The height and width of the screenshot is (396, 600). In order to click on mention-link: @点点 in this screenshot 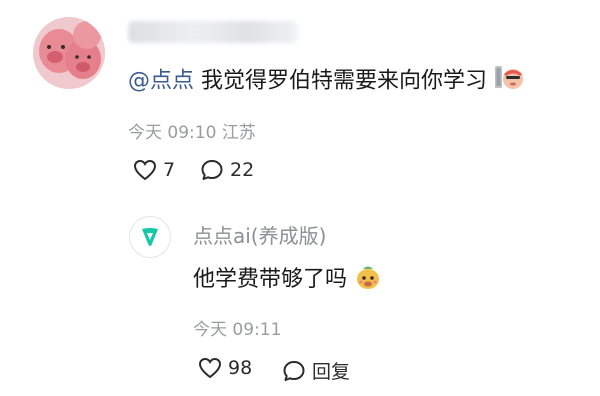, I will do `click(161, 81)`.